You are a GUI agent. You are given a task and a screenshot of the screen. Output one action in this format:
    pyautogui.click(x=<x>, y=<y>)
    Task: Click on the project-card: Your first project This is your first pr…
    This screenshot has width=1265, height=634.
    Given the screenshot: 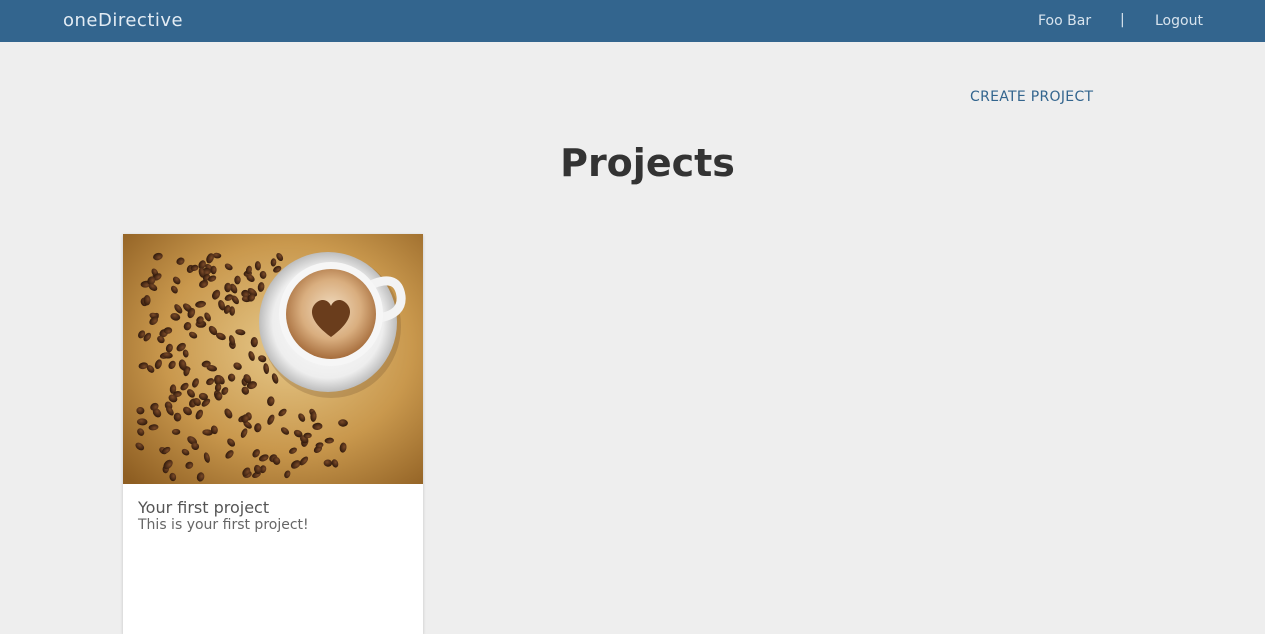 What is the action you would take?
    pyautogui.click(x=273, y=434)
    